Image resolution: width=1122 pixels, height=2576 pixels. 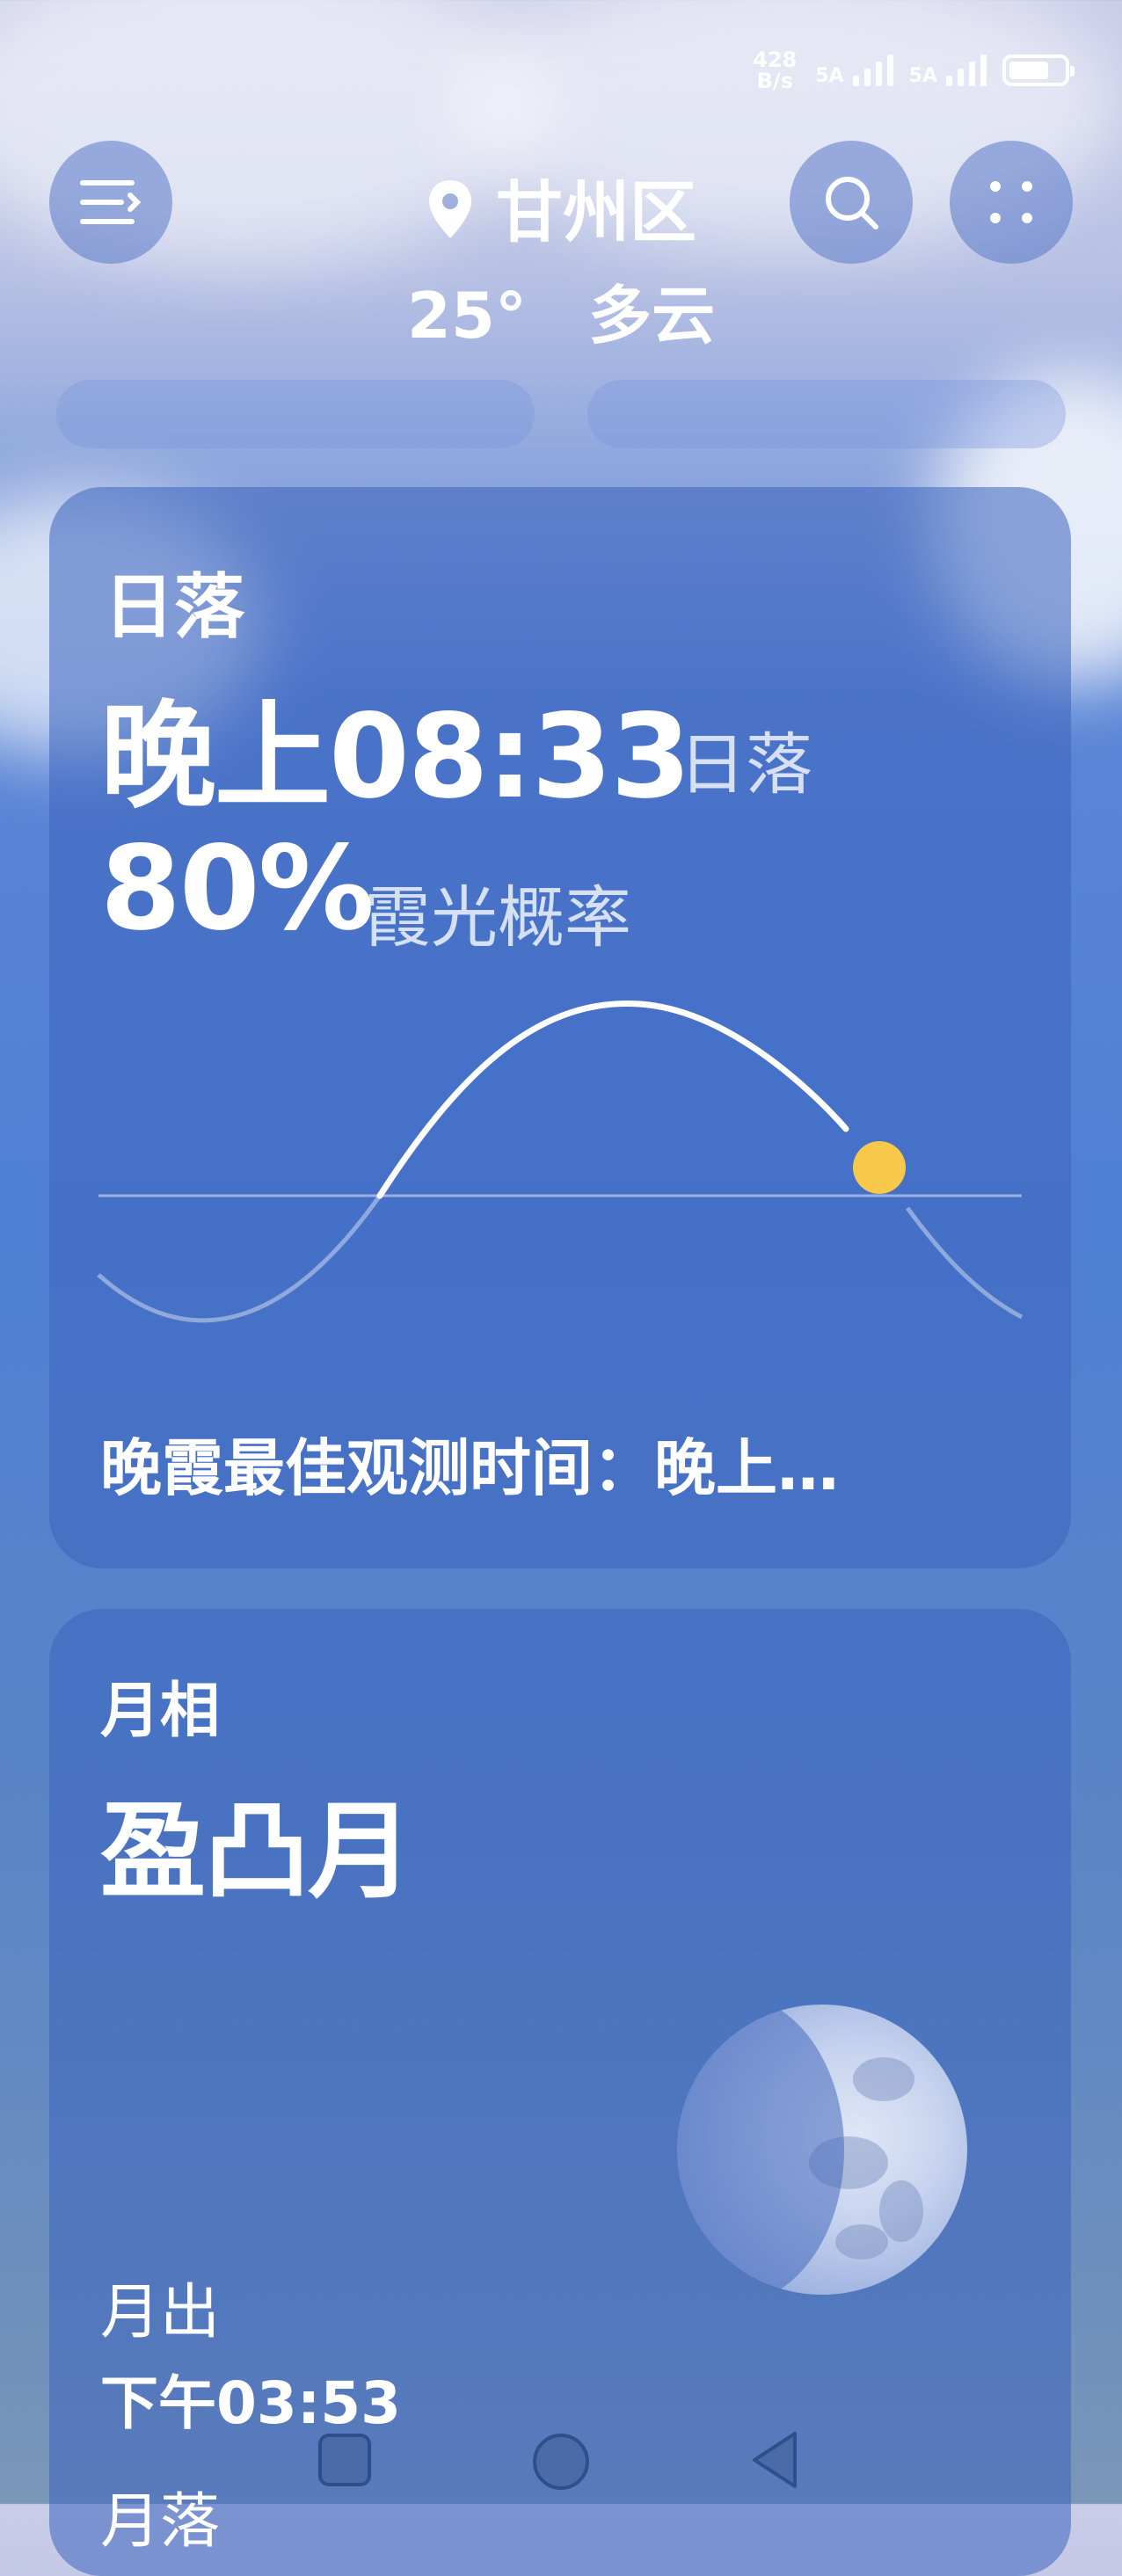 What do you see at coordinates (964, 1263) in the screenshot?
I see `sun-path-after` at bounding box center [964, 1263].